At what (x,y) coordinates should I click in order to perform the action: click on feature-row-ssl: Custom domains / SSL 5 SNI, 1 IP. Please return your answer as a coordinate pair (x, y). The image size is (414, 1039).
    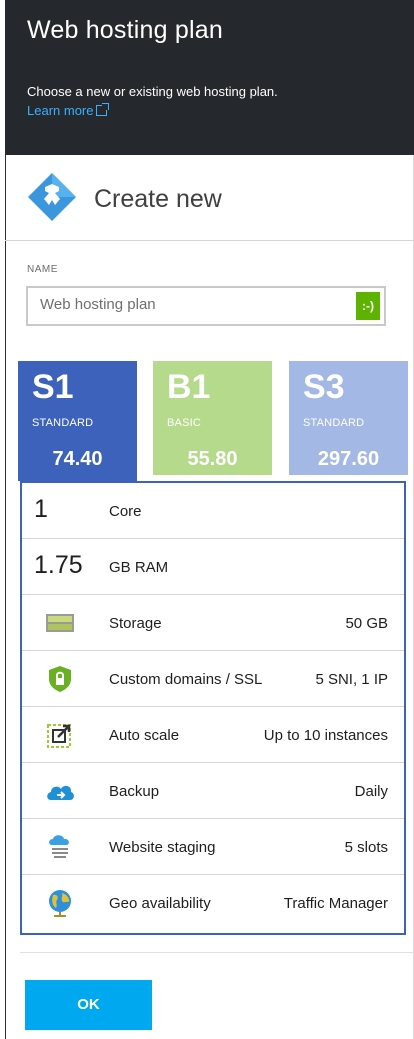
    Looking at the image, I should click on (213, 679).